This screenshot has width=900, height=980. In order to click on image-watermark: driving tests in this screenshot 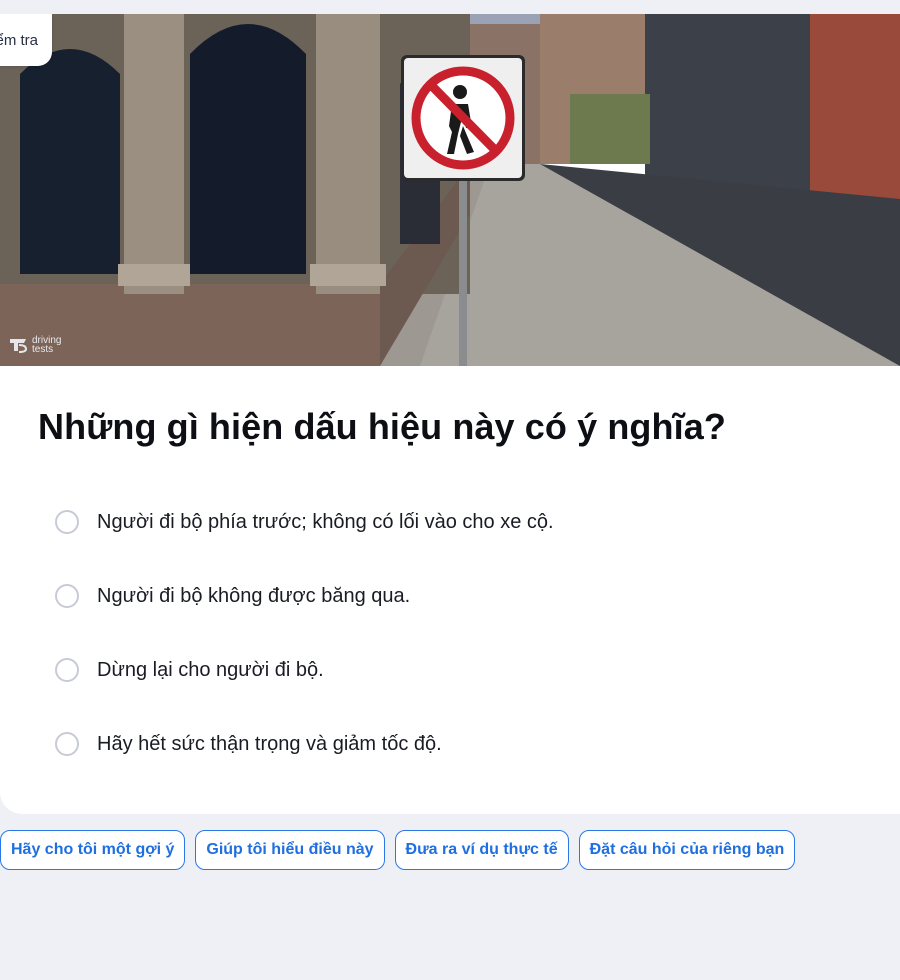, I will do `click(42, 345)`.